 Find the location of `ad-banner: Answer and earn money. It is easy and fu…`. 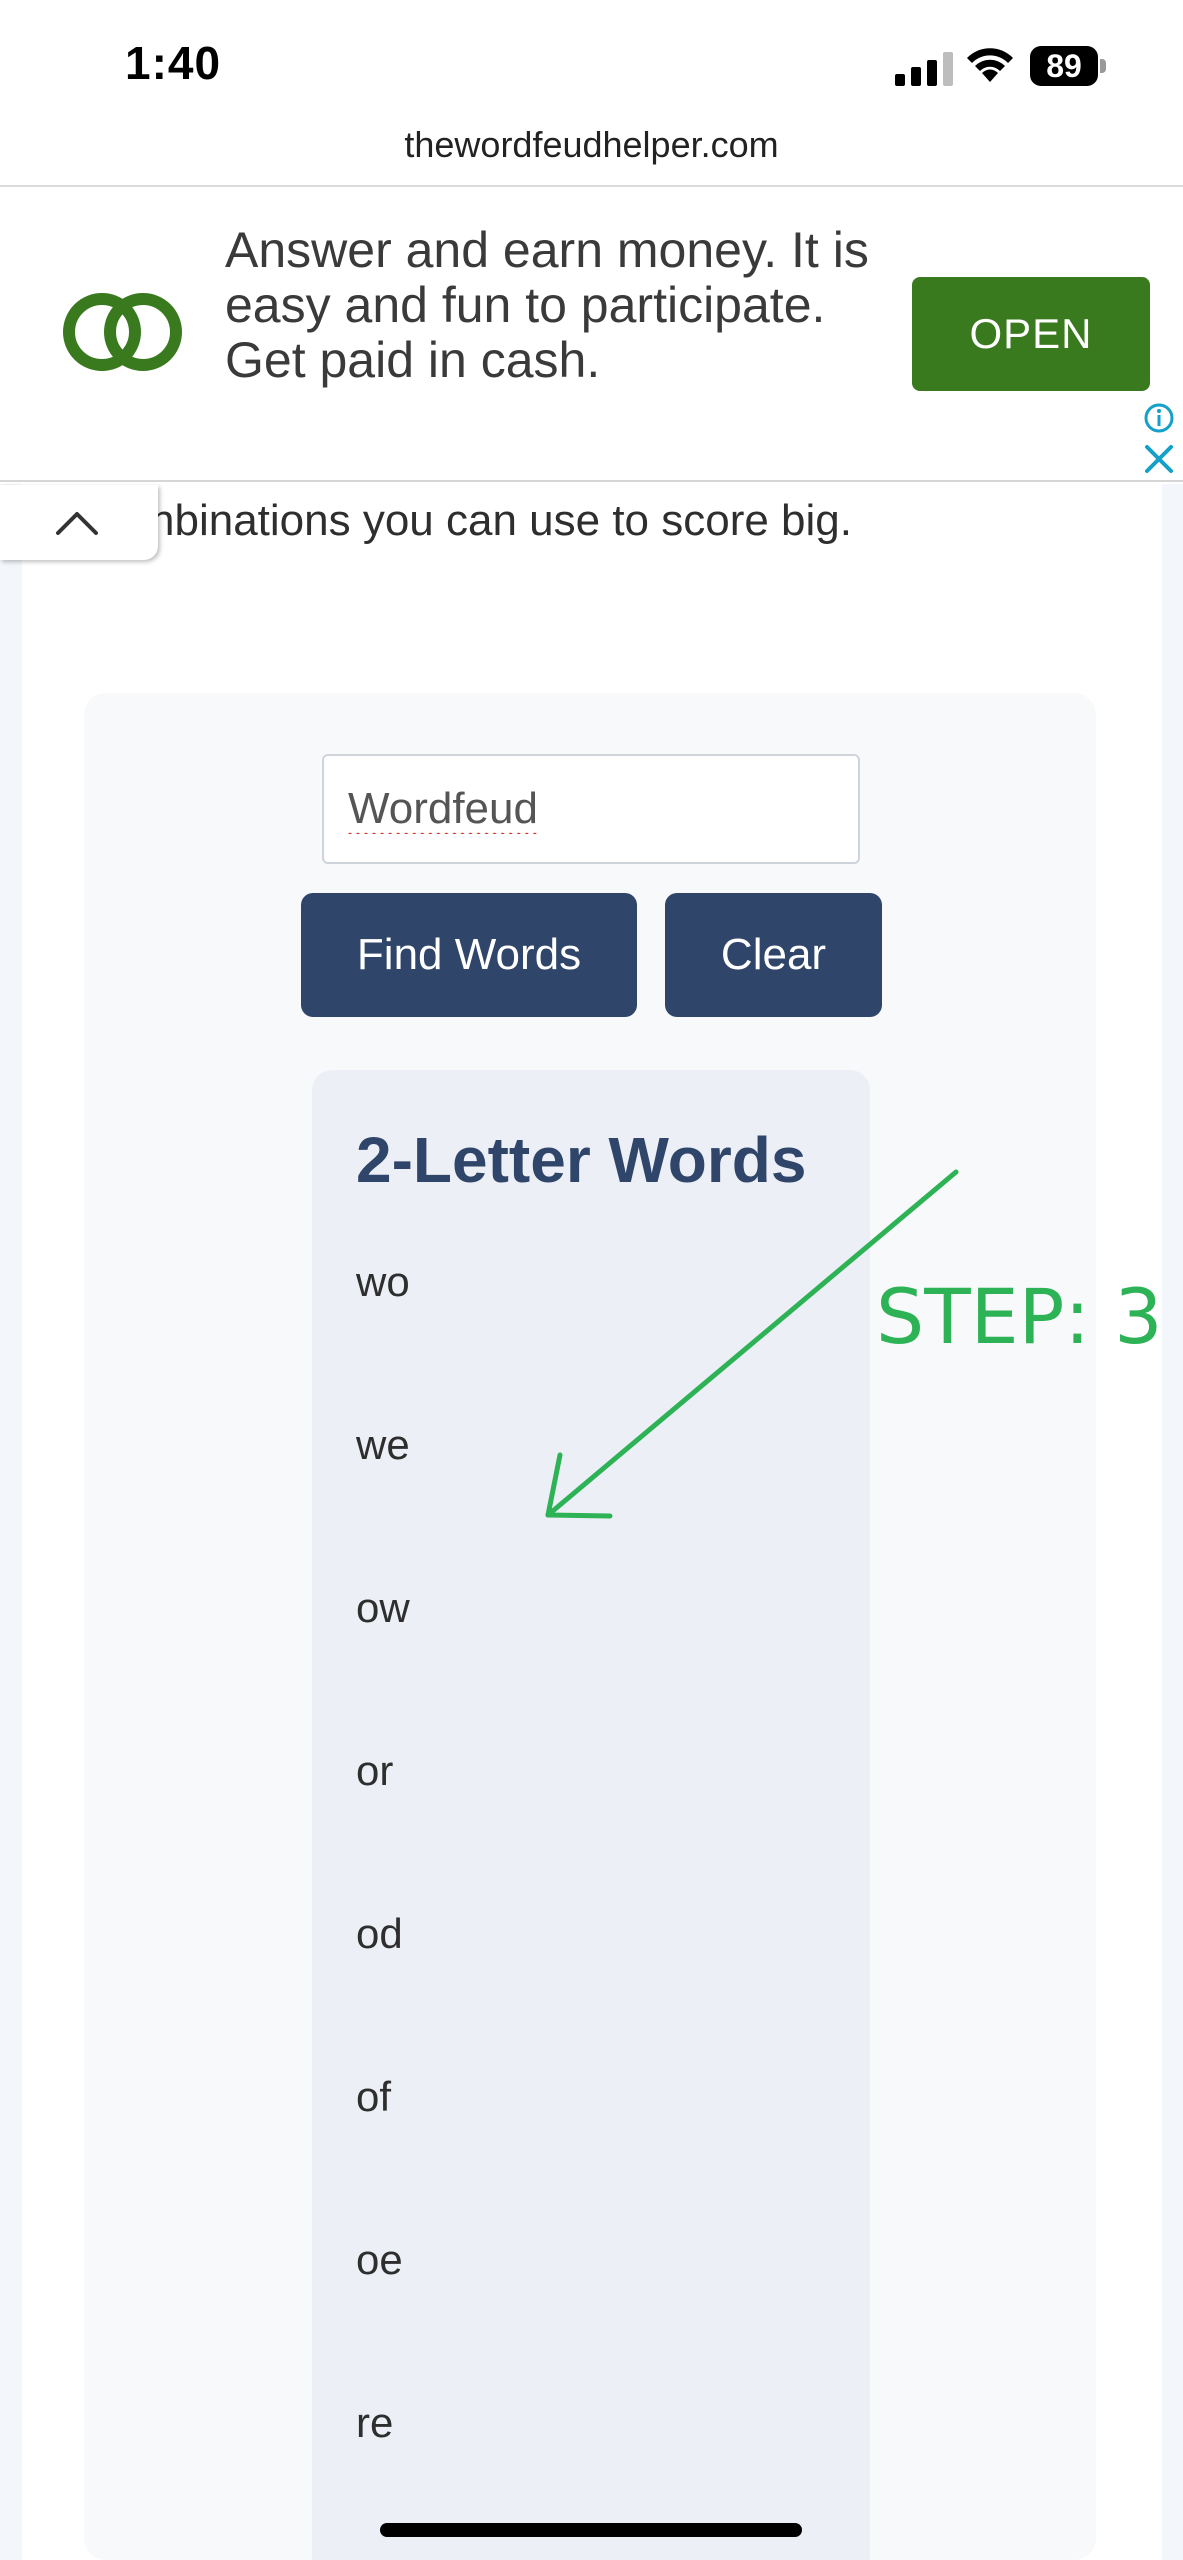

ad-banner: Answer and earn money. It is easy and fu… is located at coordinates (591, 333).